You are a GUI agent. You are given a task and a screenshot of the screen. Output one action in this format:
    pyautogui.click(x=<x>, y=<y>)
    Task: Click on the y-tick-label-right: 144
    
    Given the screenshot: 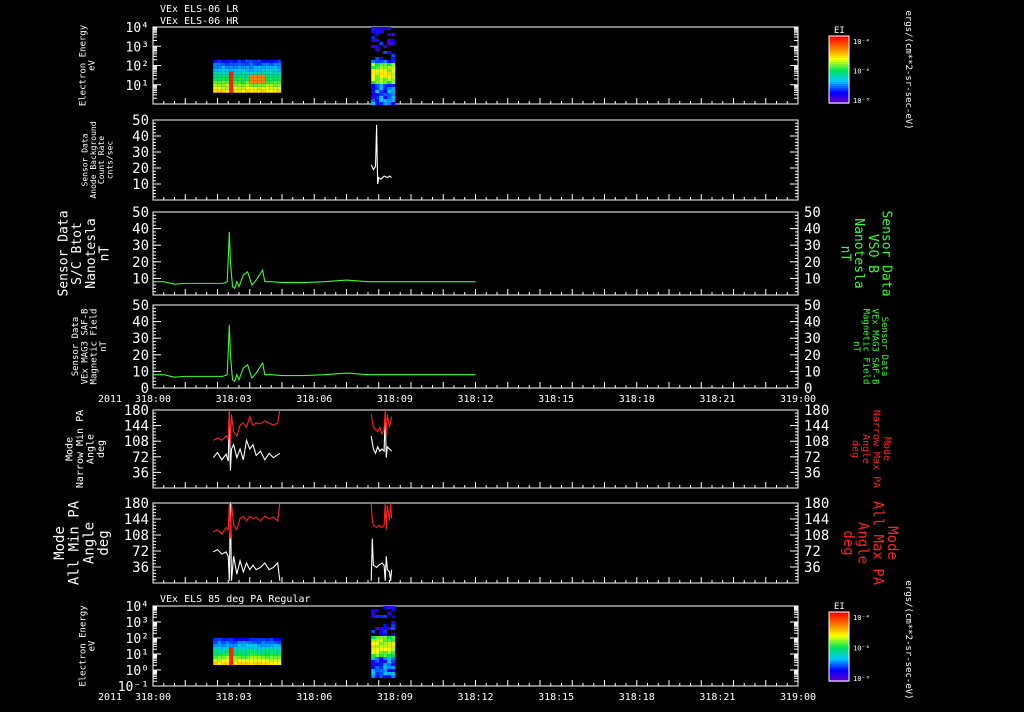 What is the action you would take?
    pyautogui.click(x=816, y=427)
    